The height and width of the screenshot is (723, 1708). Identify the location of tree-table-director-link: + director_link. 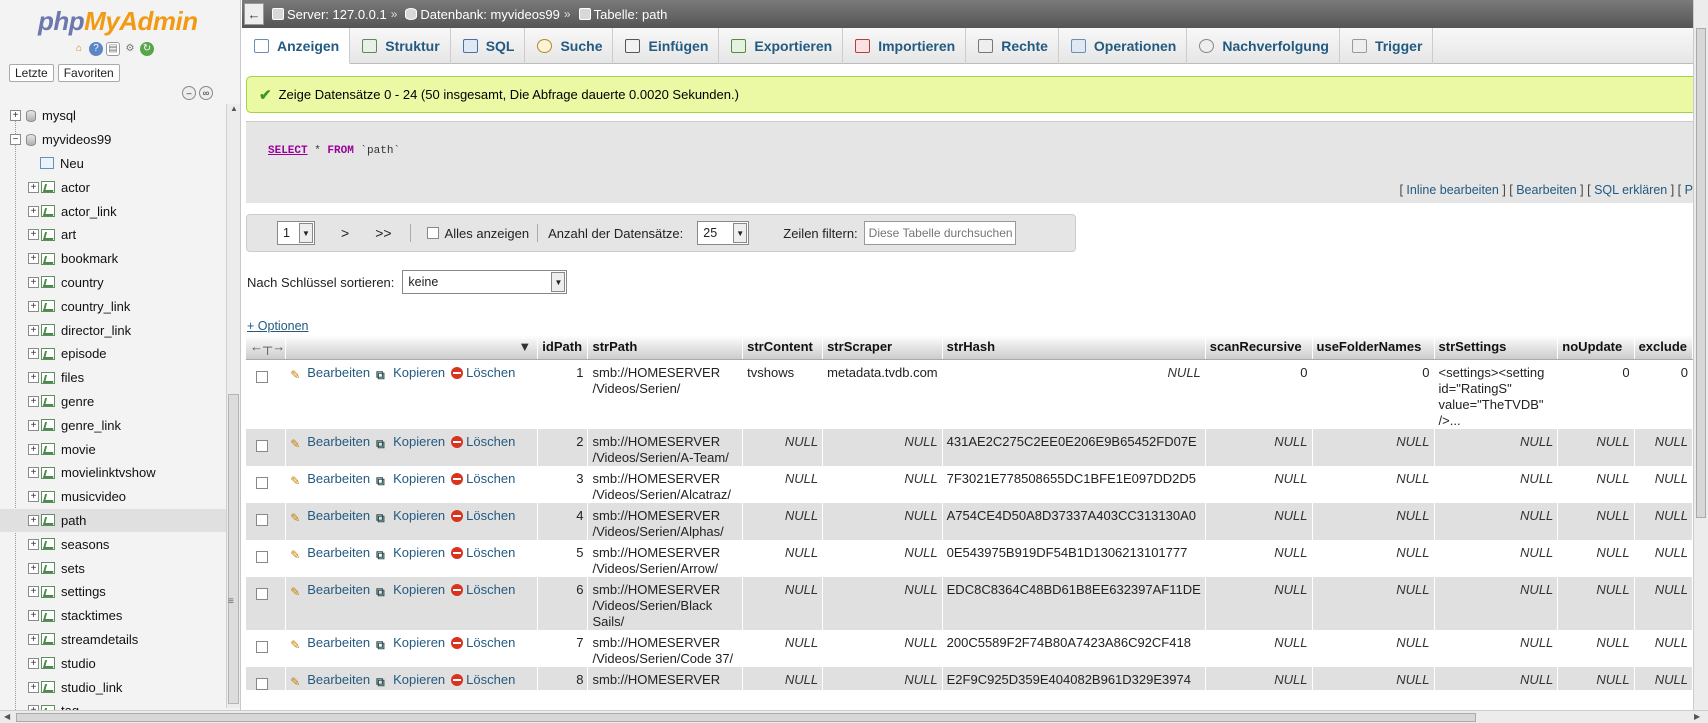
(113, 330).